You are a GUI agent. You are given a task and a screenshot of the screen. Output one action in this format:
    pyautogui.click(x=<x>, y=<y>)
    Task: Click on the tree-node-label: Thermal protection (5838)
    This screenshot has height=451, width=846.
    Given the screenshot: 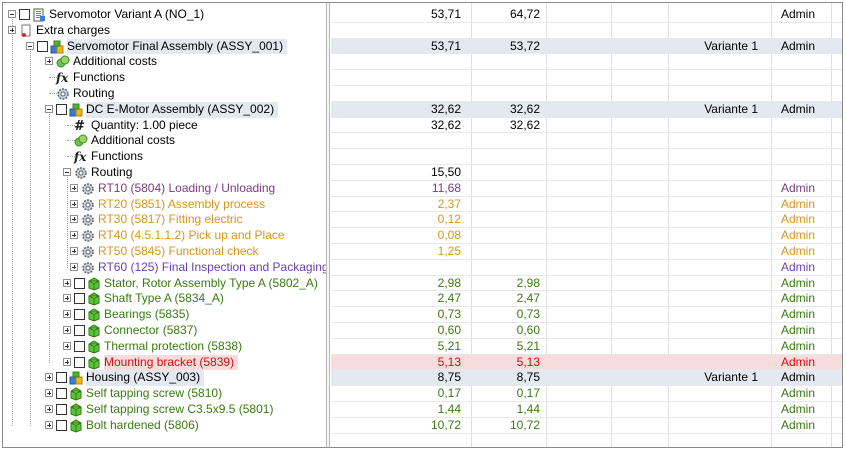 What is the action you would take?
    pyautogui.click(x=173, y=347)
    